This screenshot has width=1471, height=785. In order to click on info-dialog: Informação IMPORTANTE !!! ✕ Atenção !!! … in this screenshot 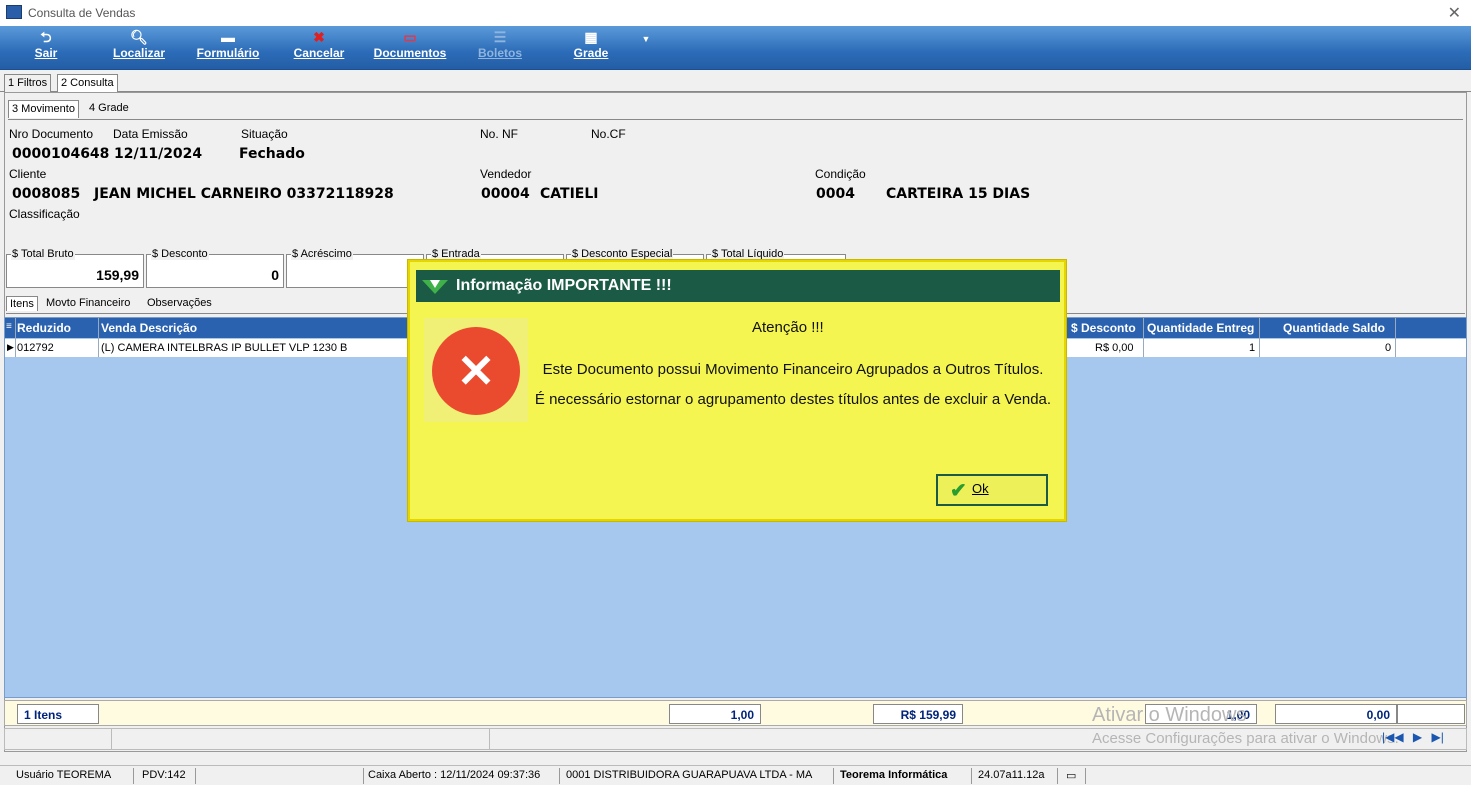, I will do `click(737, 390)`.